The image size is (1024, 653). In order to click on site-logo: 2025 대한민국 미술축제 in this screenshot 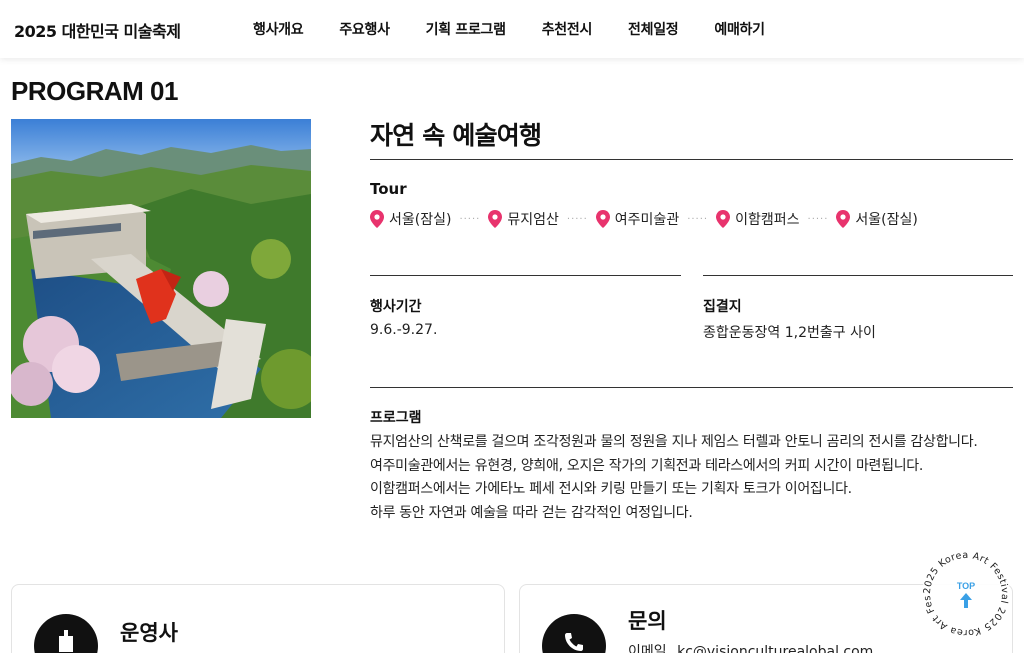, I will do `click(97, 30)`.